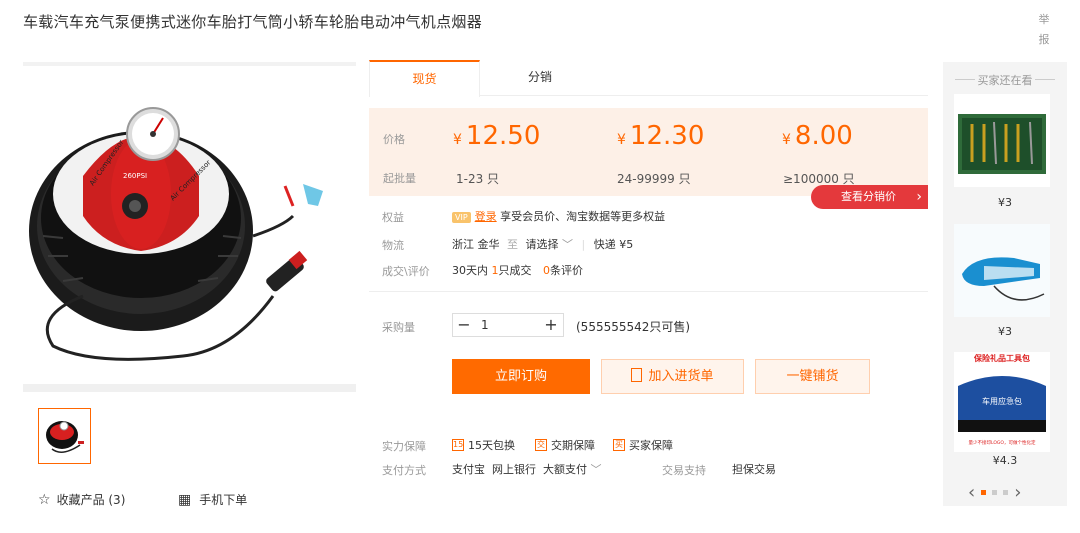 This screenshot has width=1080, height=533. What do you see at coordinates (485, 325) in the screenshot?
I see `quantity-input: 1` at bounding box center [485, 325].